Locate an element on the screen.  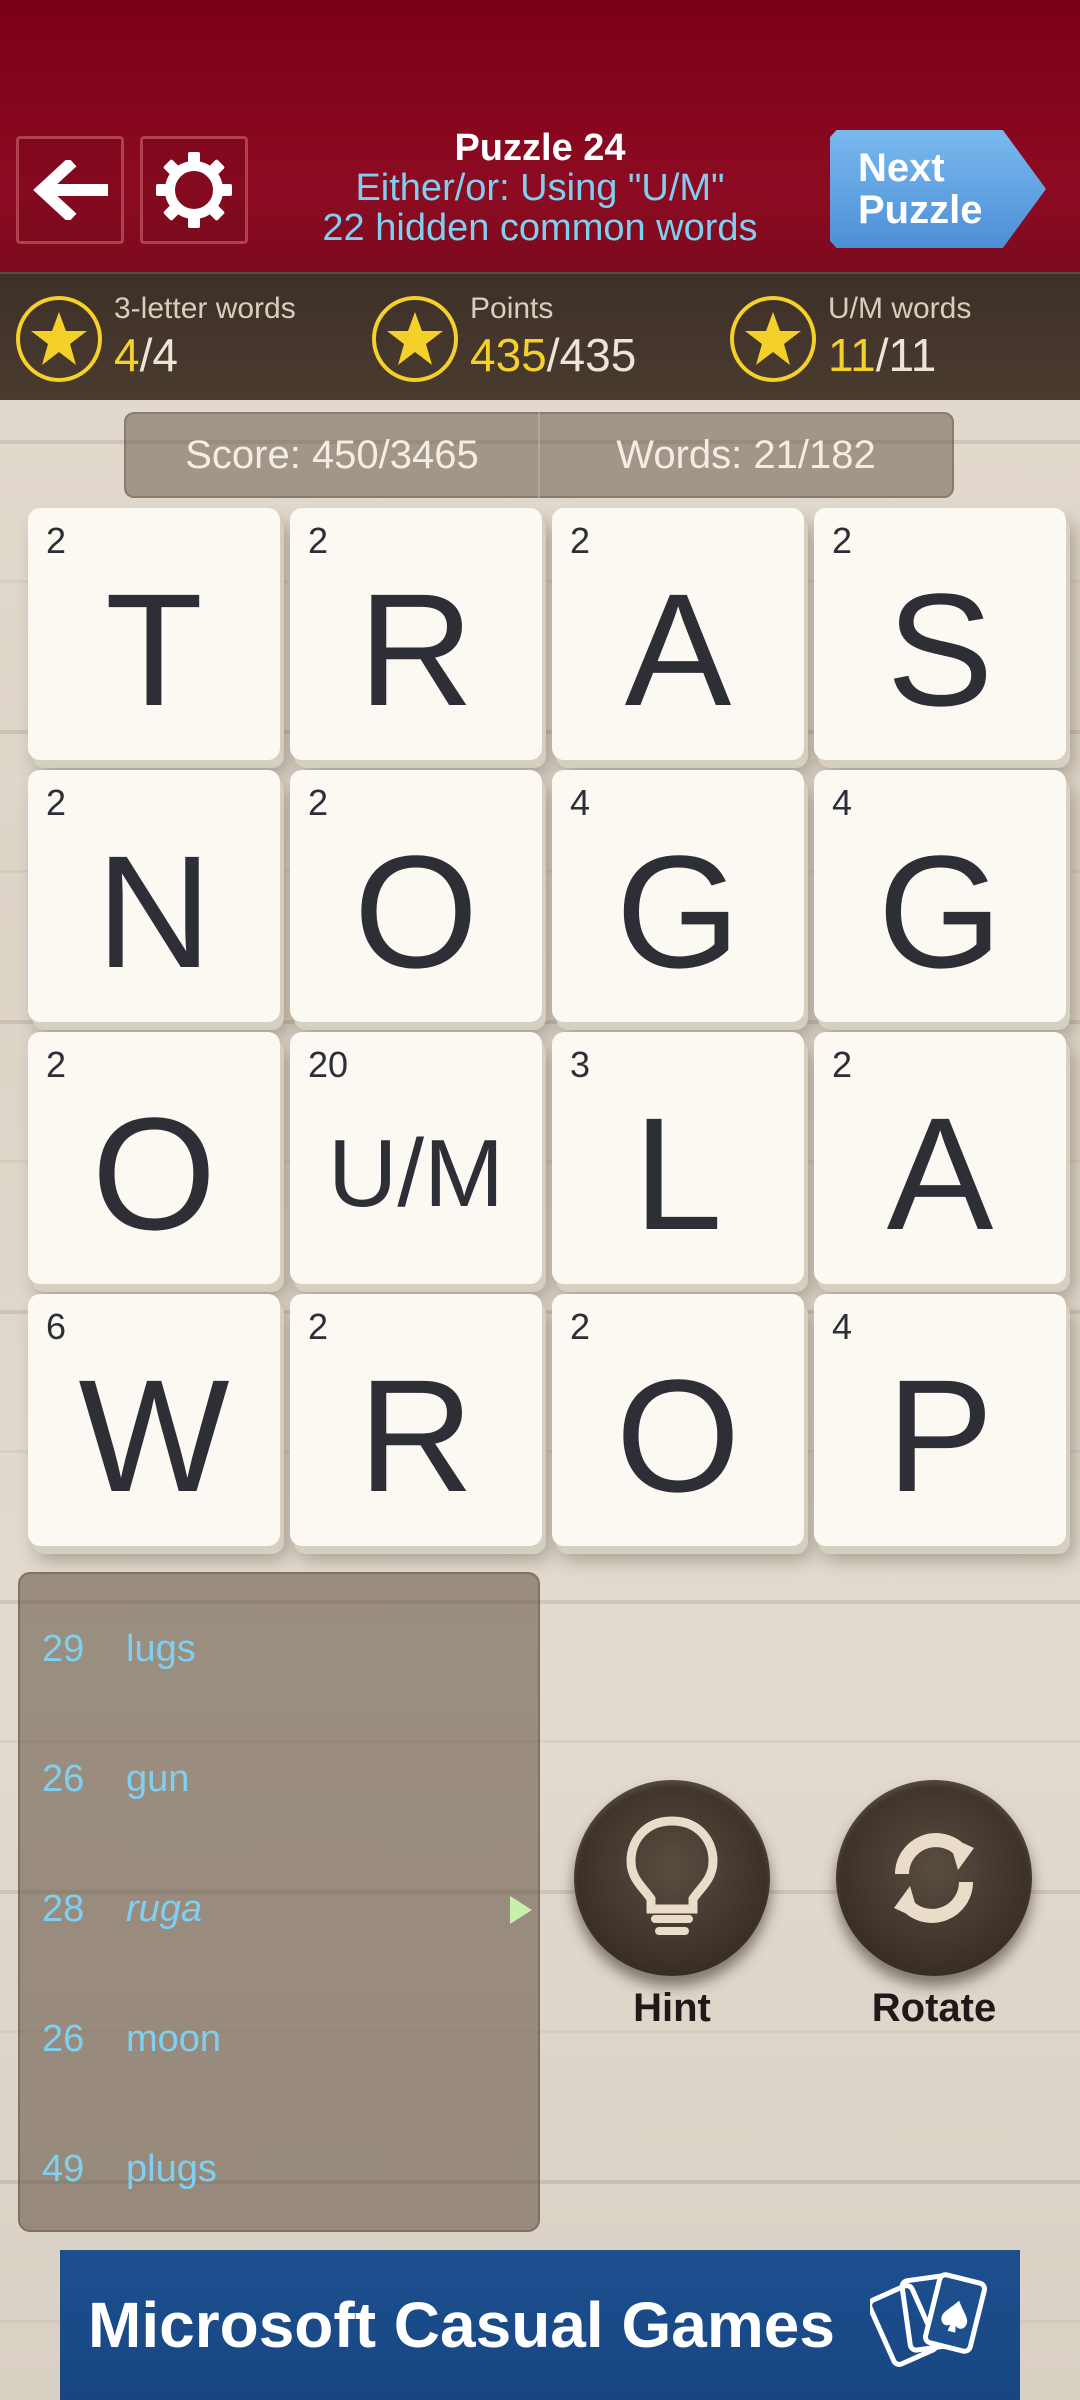
tile: 4P is located at coordinates (940, 1420).